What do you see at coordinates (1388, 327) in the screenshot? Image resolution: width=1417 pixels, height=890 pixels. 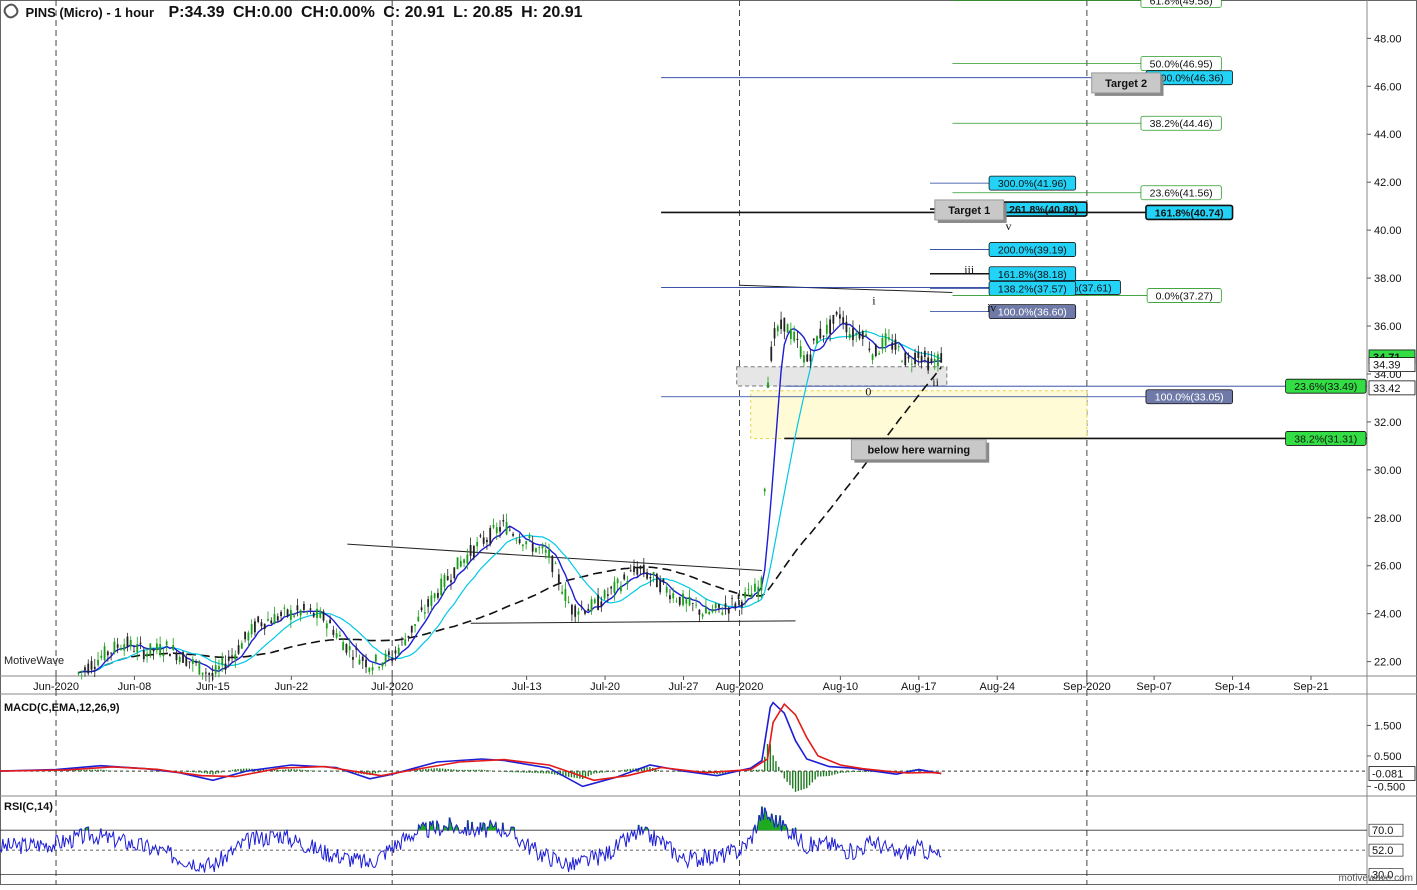 I see `y-tick-label: 36.00` at bounding box center [1388, 327].